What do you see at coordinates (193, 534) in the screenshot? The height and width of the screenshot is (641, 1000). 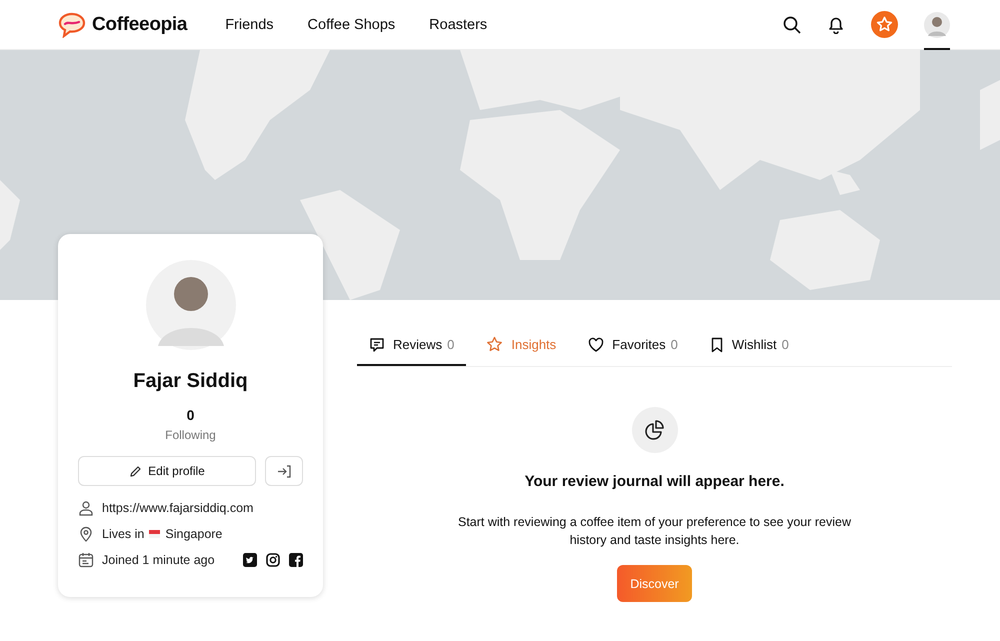 I see `location-text: Singapore` at bounding box center [193, 534].